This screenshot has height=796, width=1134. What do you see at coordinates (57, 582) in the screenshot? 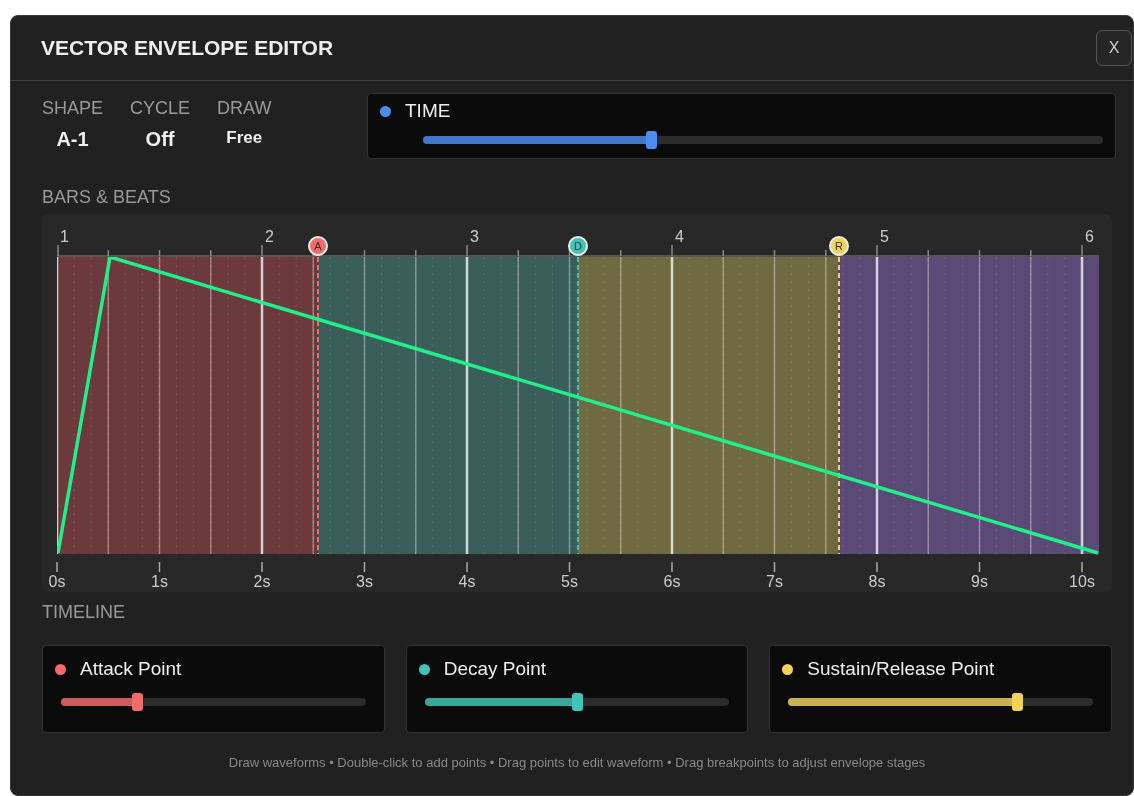
I see `time-label: 0s` at bounding box center [57, 582].